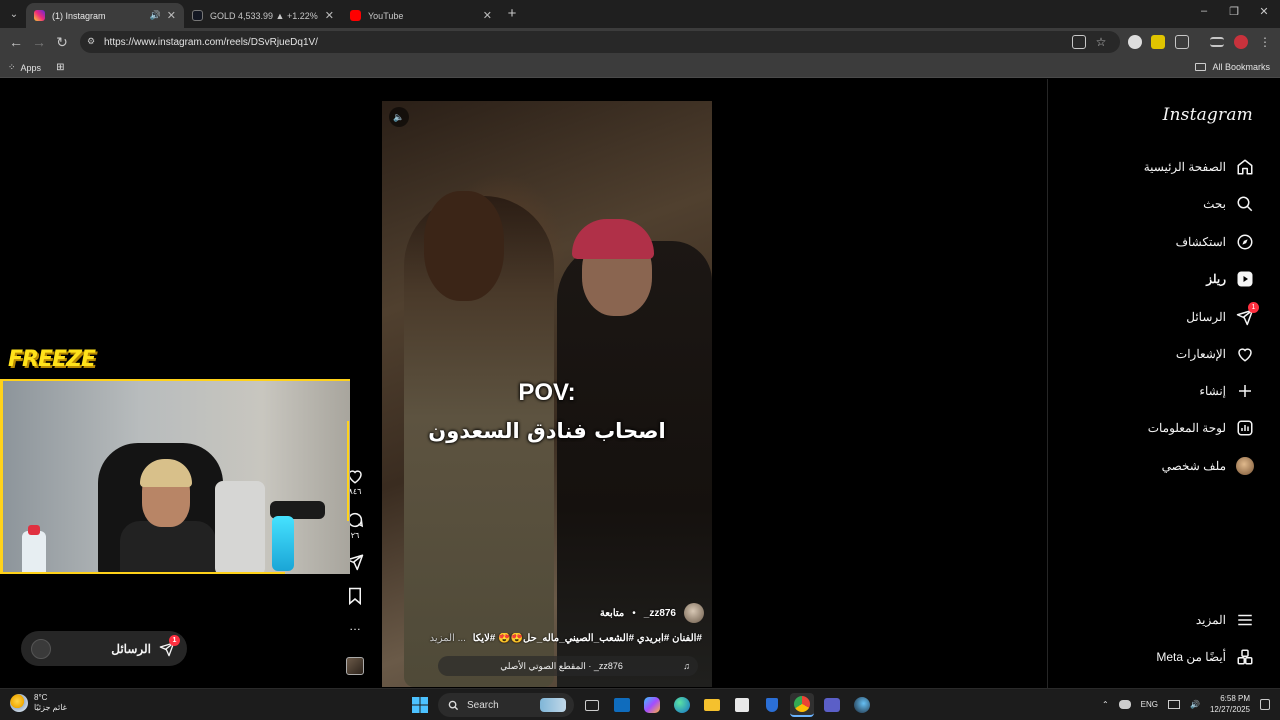  Describe the element at coordinates (1217, 42) in the screenshot. I see `media-control-icon` at that location.